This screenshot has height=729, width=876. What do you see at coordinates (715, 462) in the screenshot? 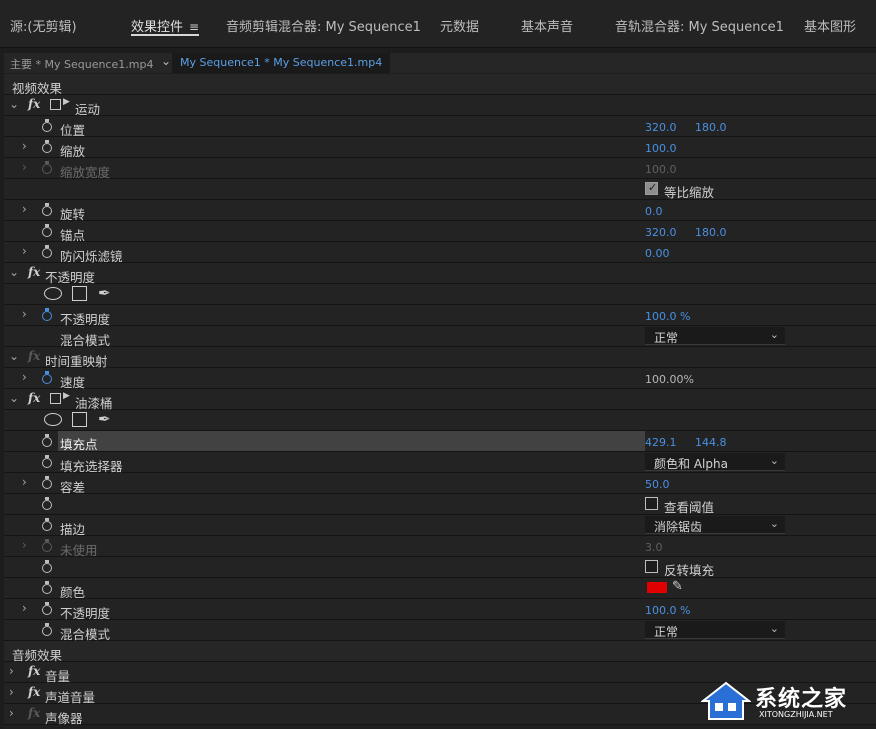
I see `fill-selector-dropdown: 颜色和 Alpha ⌄` at bounding box center [715, 462].